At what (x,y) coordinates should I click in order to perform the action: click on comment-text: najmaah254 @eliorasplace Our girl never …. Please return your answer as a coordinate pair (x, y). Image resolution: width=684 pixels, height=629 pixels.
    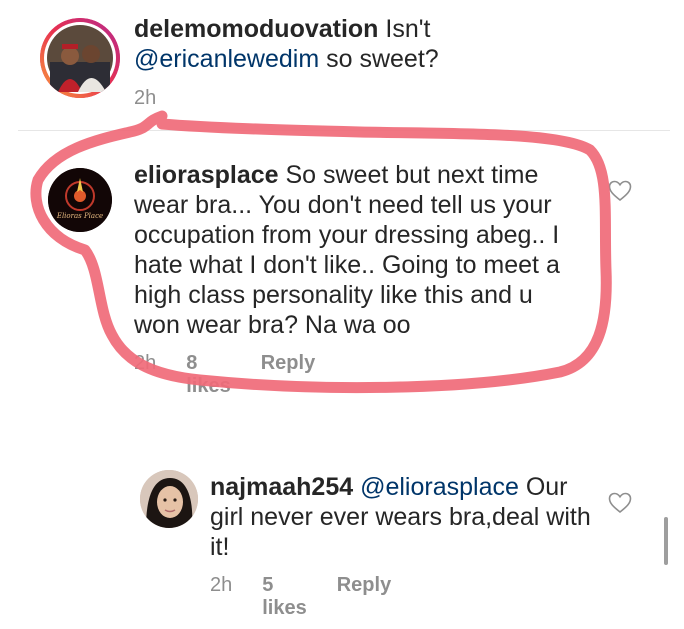
    Looking at the image, I should click on (405, 517).